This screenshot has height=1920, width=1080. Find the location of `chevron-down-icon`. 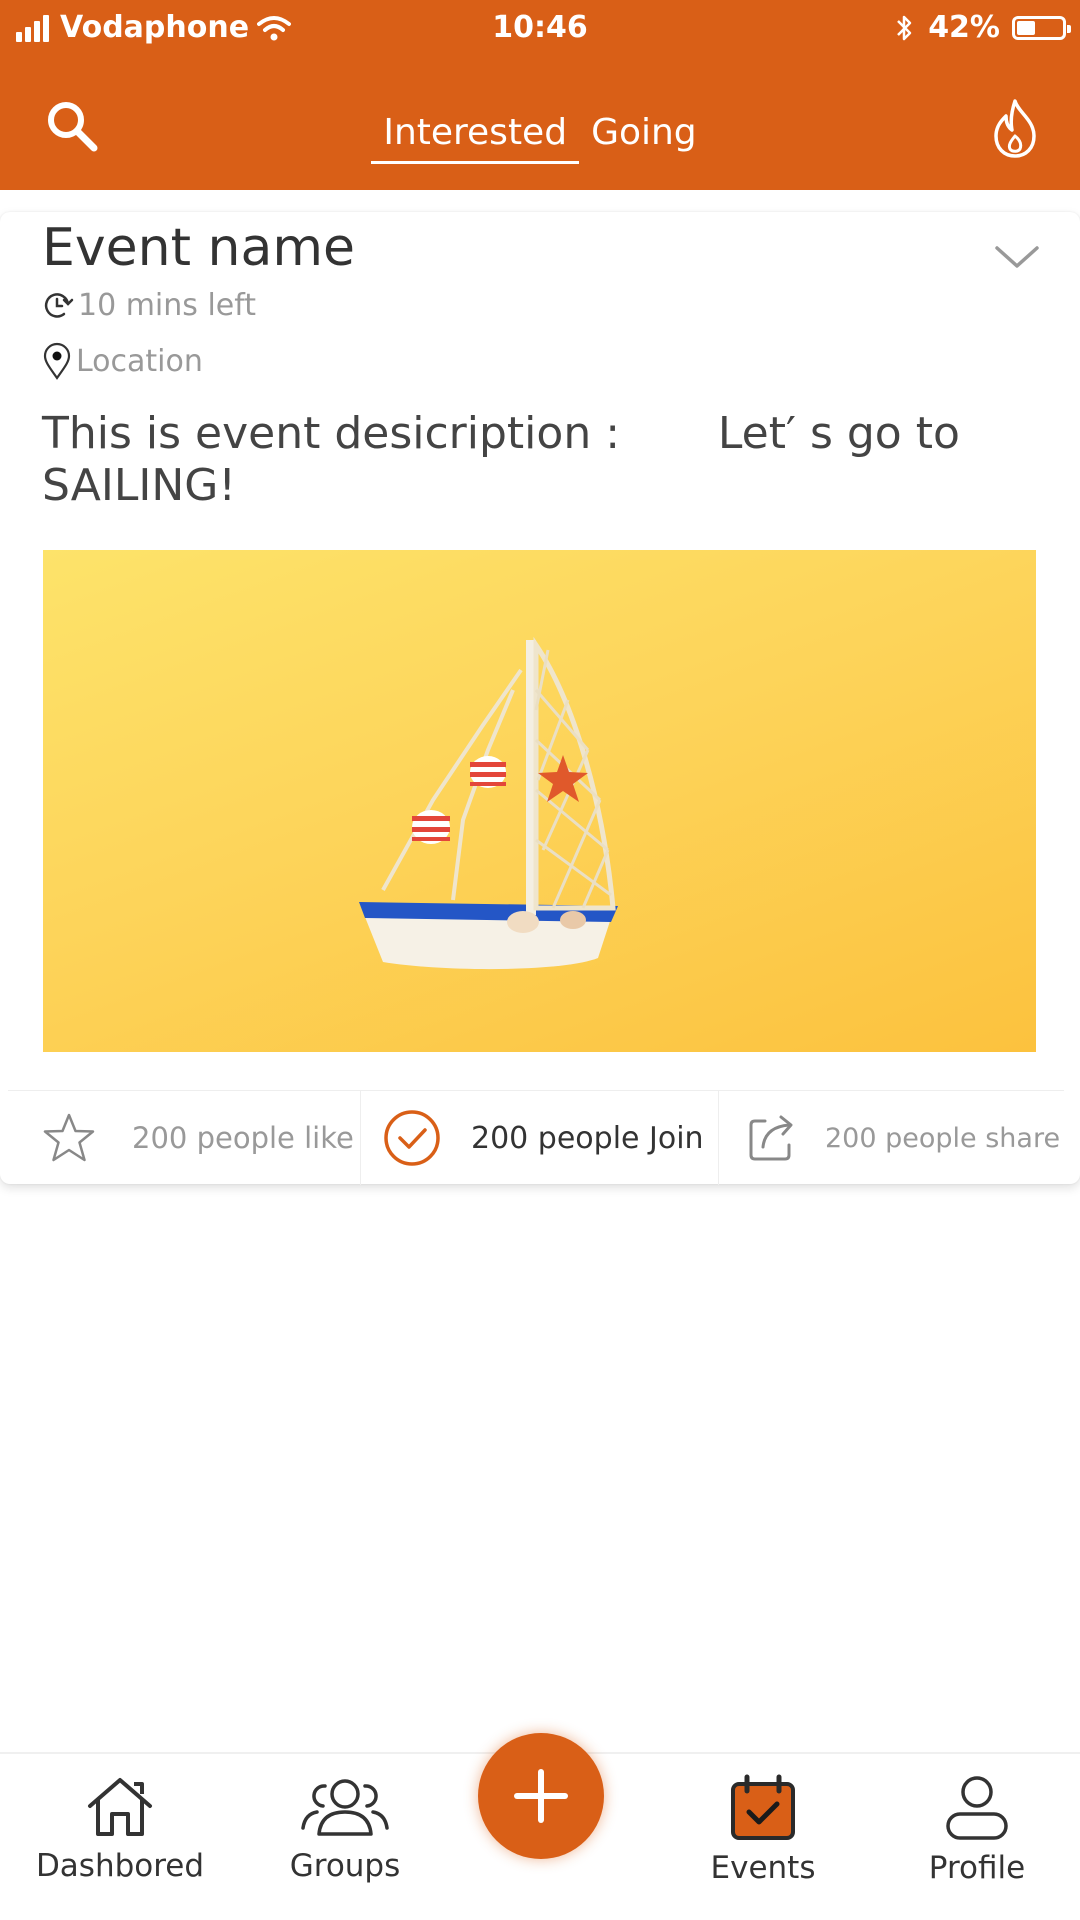

chevron-down-icon is located at coordinates (1017, 257).